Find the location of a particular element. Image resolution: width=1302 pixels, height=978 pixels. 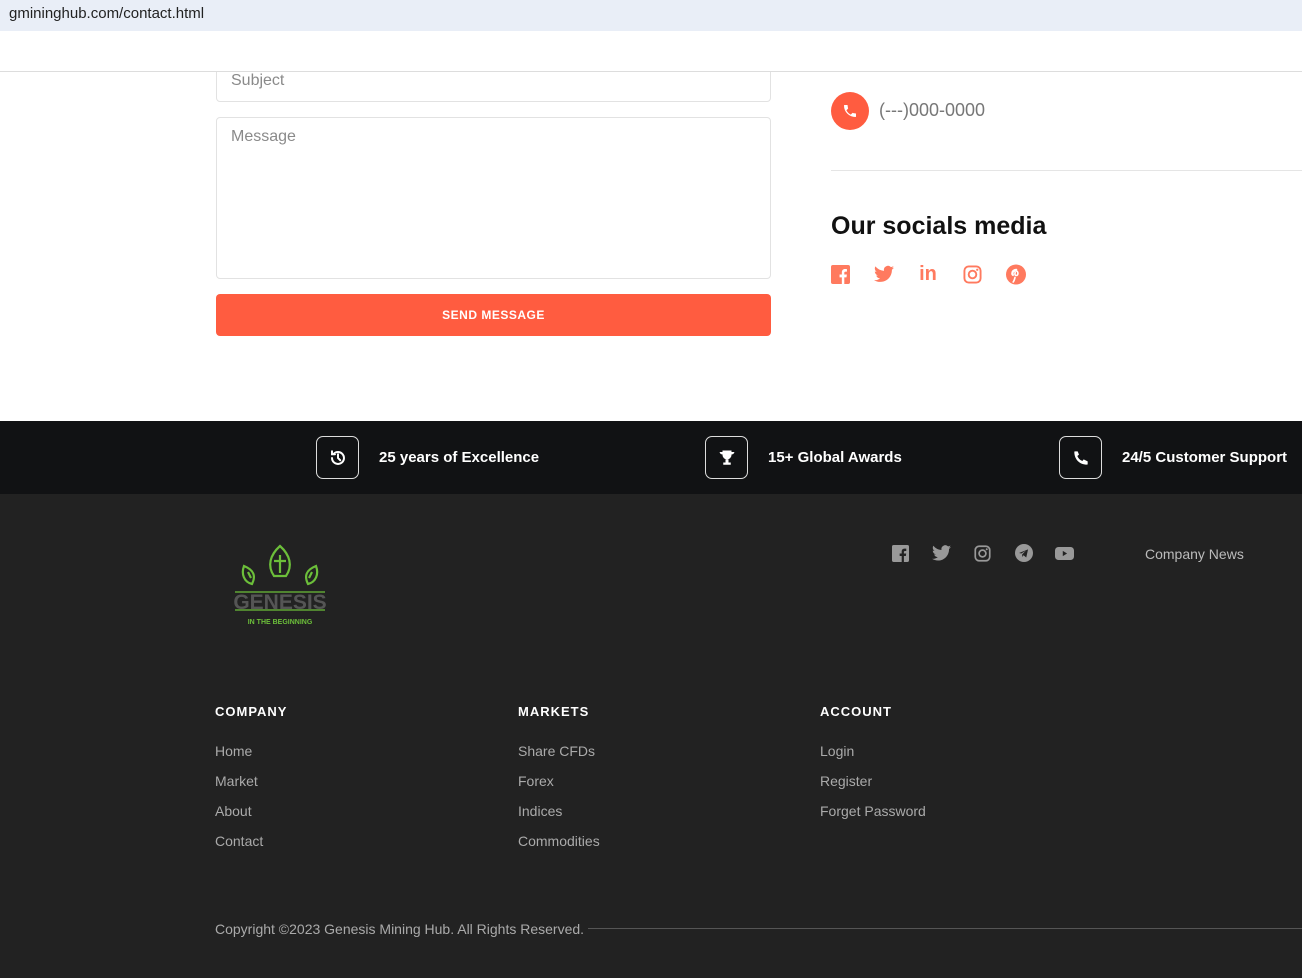

column-title: MARKETS is located at coordinates (554, 711).